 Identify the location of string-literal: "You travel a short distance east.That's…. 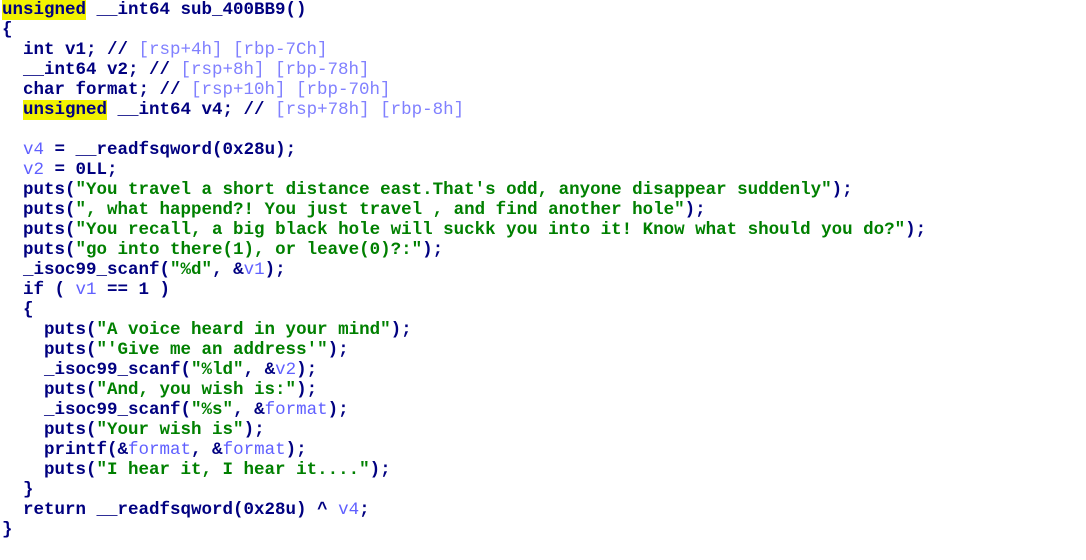
(454, 190).